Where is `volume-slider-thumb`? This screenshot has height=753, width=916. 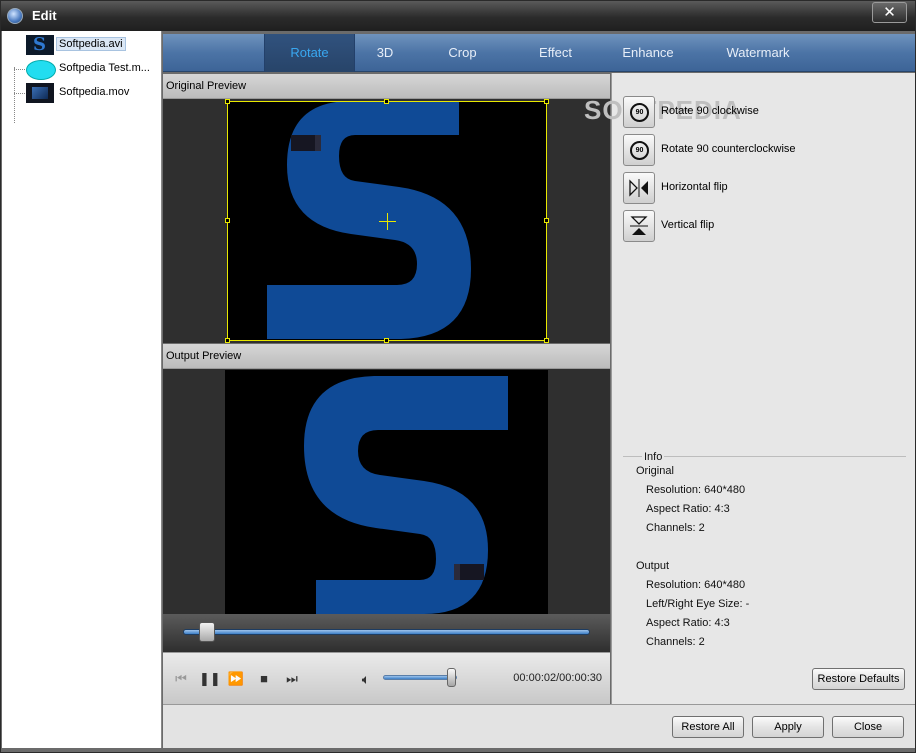 volume-slider-thumb is located at coordinates (451, 677).